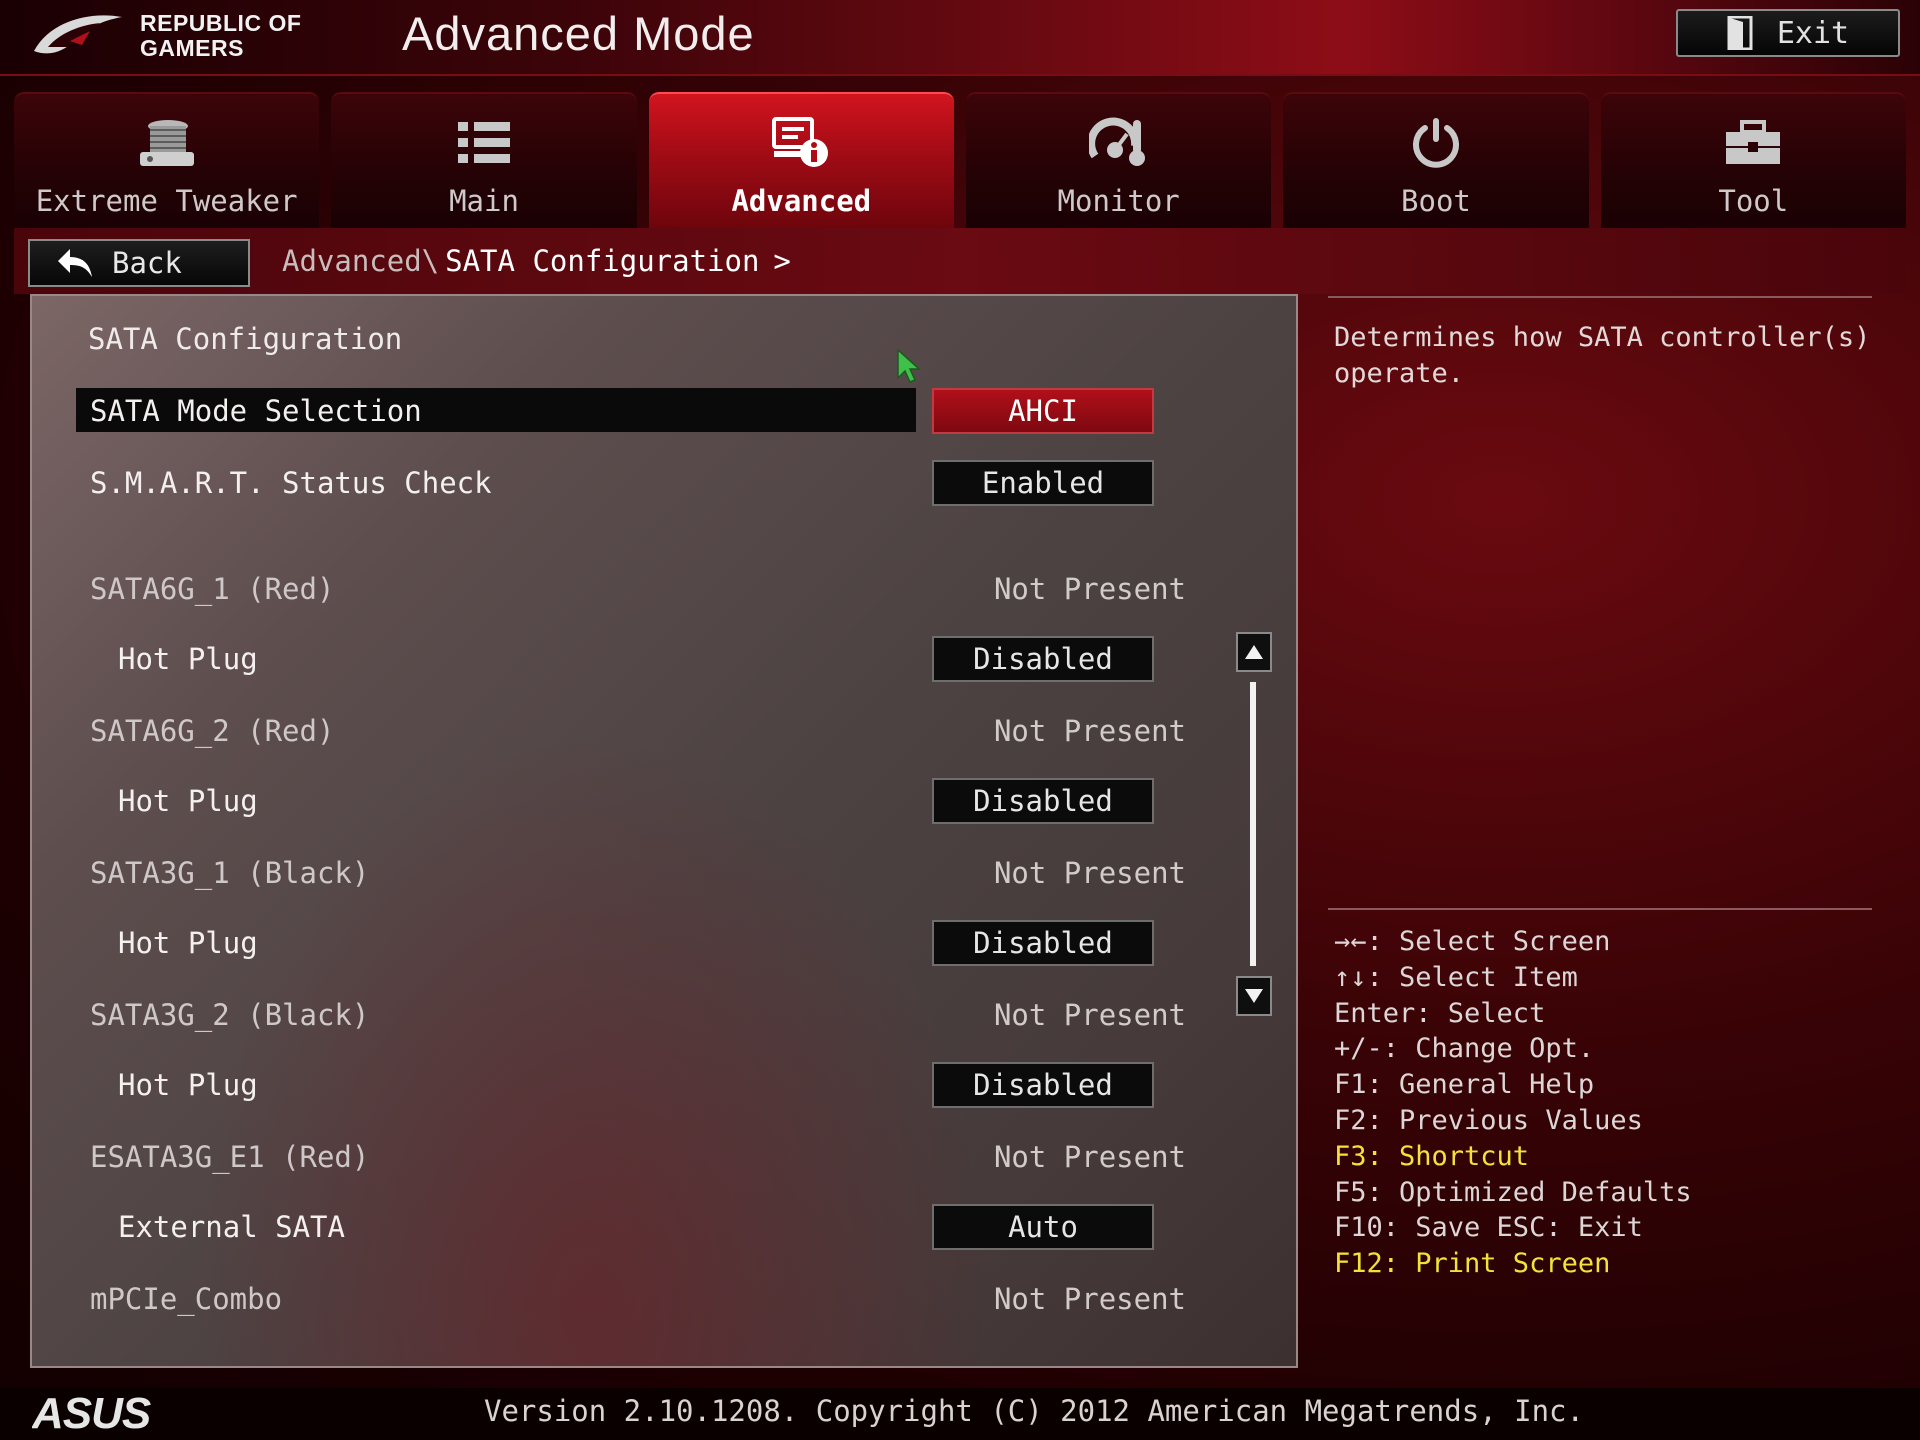 The image size is (1920, 1440). I want to click on scrollbar, so click(1254, 824).